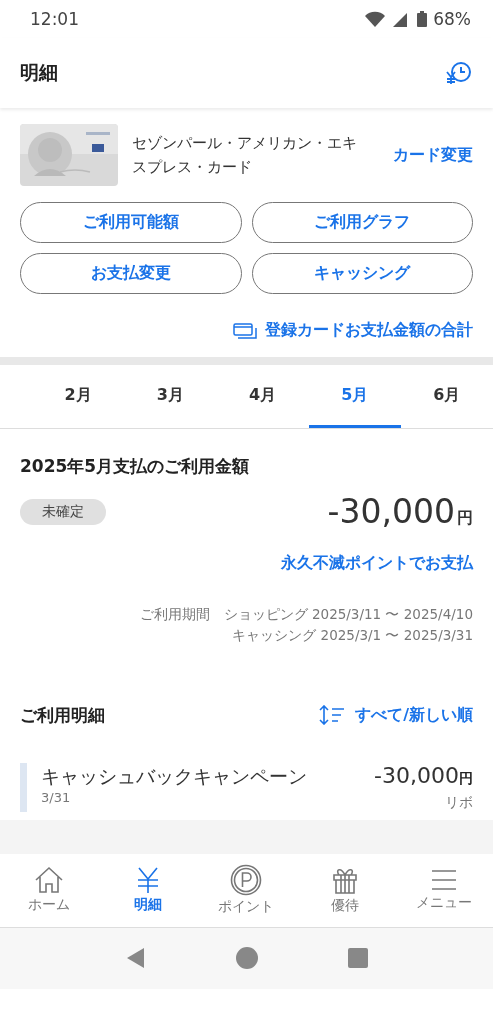 The height and width of the screenshot is (1024, 493). What do you see at coordinates (354, 396) in the screenshot?
I see `month-tab: 5月` at bounding box center [354, 396].